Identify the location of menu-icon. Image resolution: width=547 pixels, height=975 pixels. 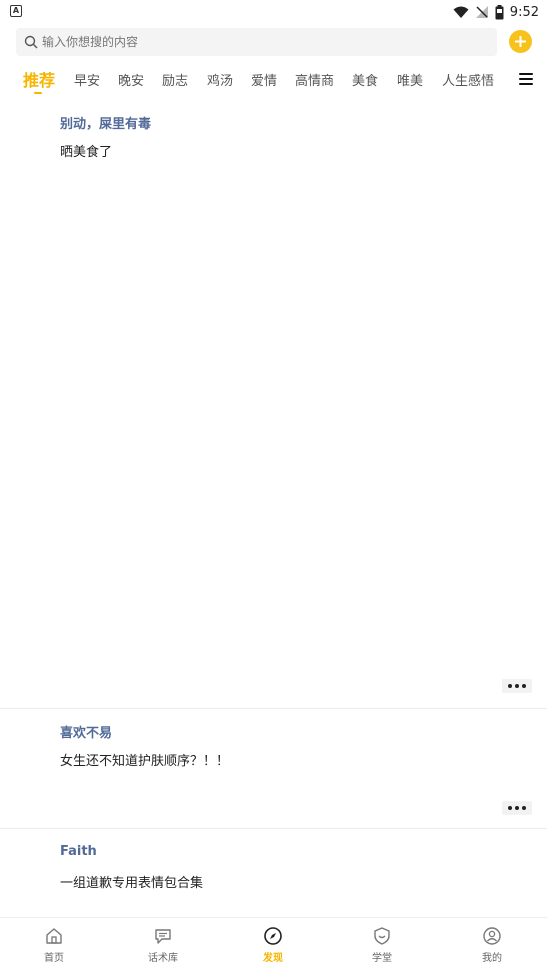
(526, 79).